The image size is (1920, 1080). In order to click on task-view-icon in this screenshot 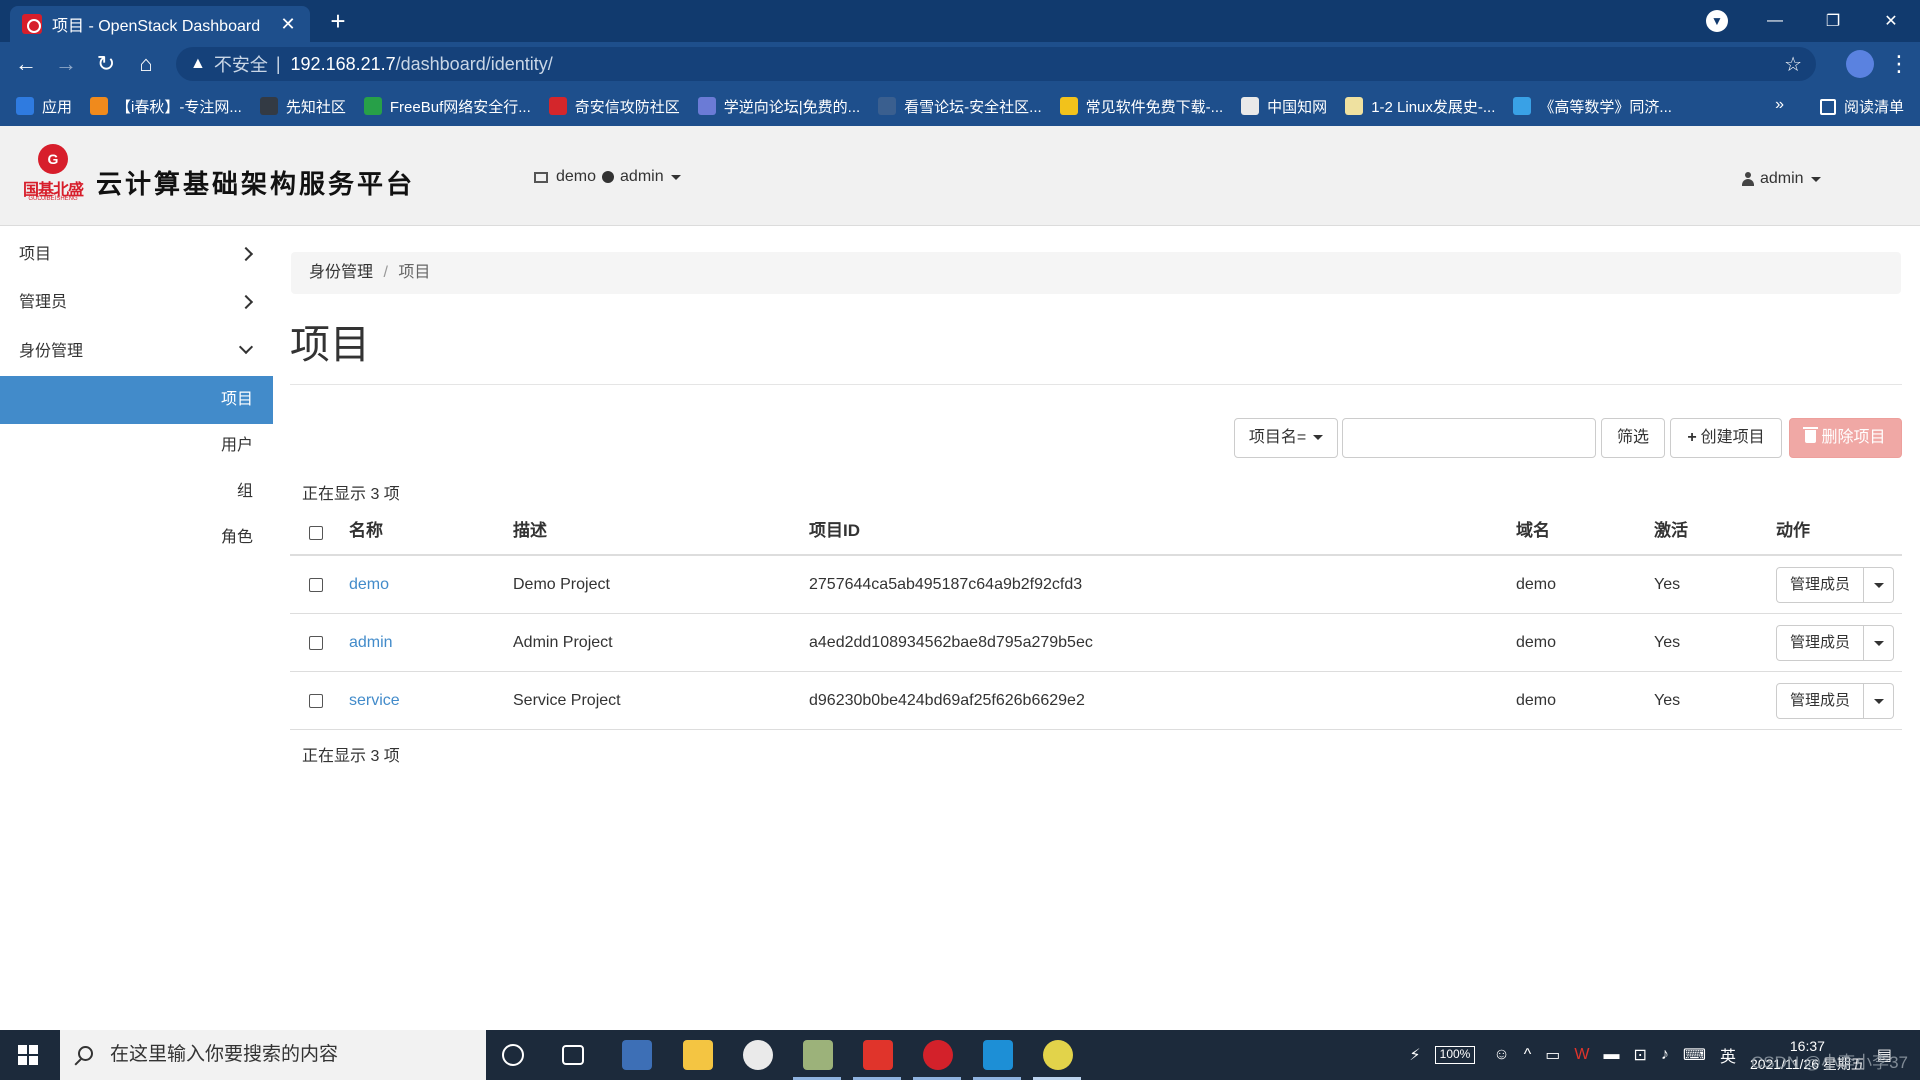, I will do `click(573, 1055)`.